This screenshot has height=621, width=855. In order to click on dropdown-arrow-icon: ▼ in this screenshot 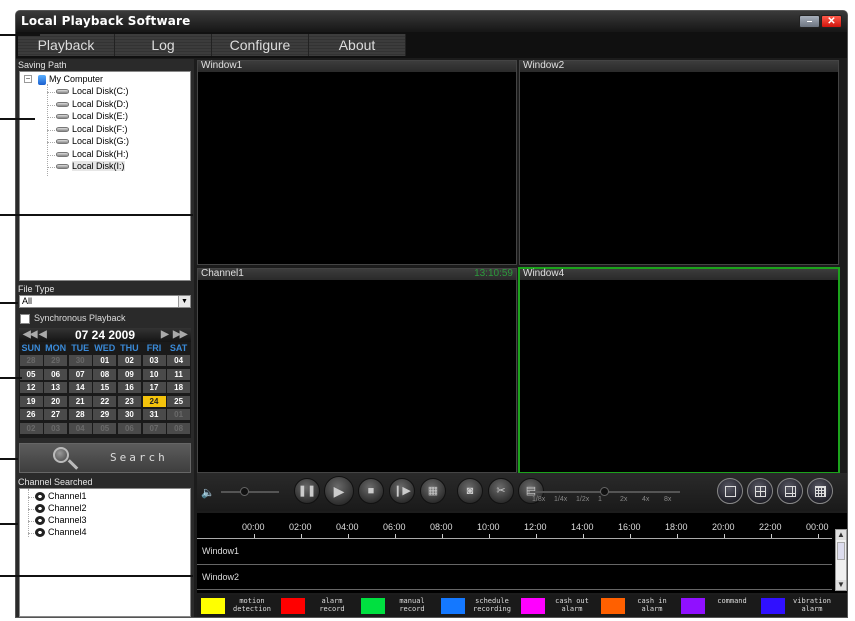, I will do `click(184, 301)`.